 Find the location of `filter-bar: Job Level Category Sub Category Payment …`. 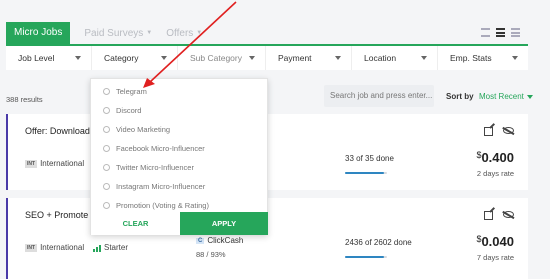

filter-bar: Job Level Category Sub Category Payment … is located at coordinates (267, 57).